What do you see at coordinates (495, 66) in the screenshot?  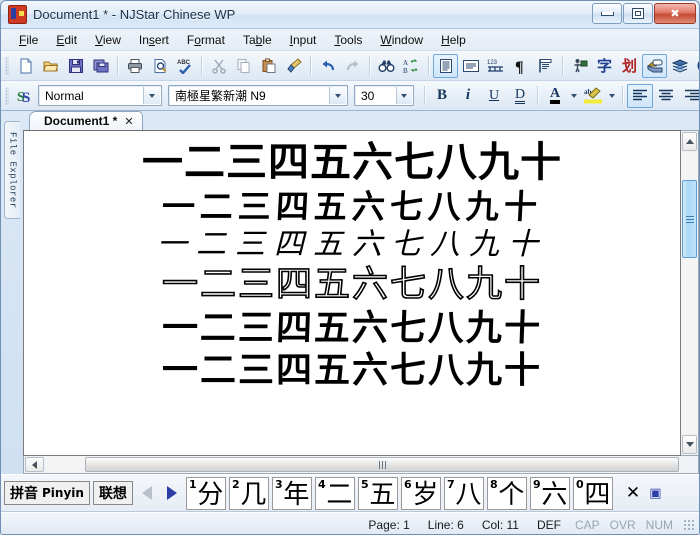 I see `show-ruler-button: 123` at bounding box center [495, 66].